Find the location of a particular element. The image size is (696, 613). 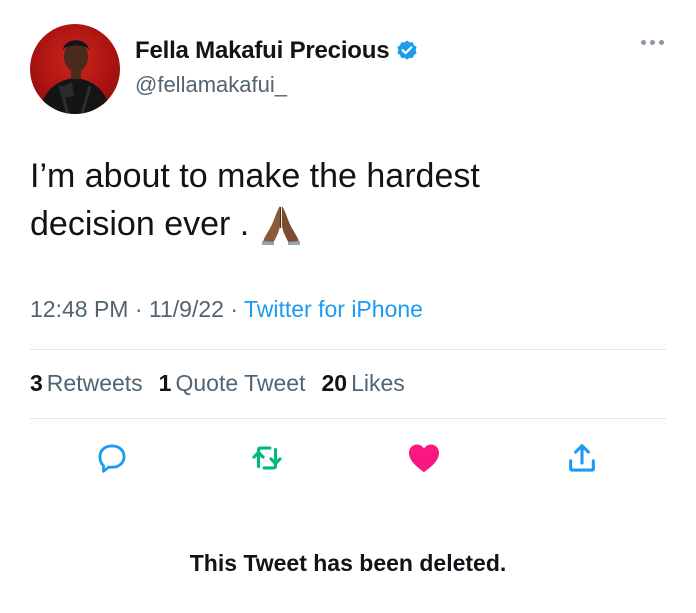

likes-count: 20 is located at coordinates (334, 383).